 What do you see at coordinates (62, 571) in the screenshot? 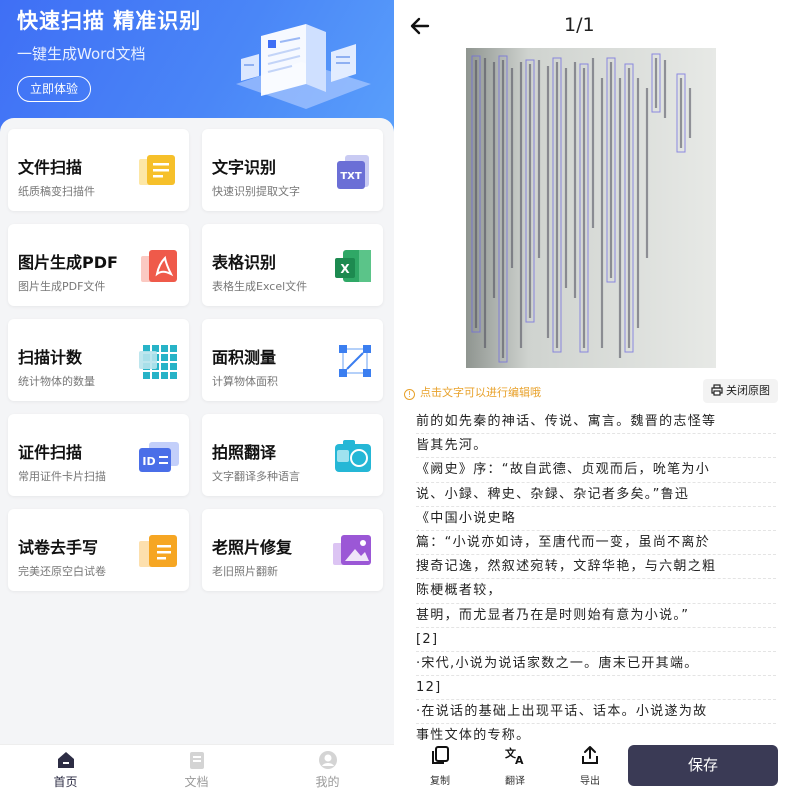
I see `tool-desc: 完美还原空白试卷` at bounding box center [62, 571].